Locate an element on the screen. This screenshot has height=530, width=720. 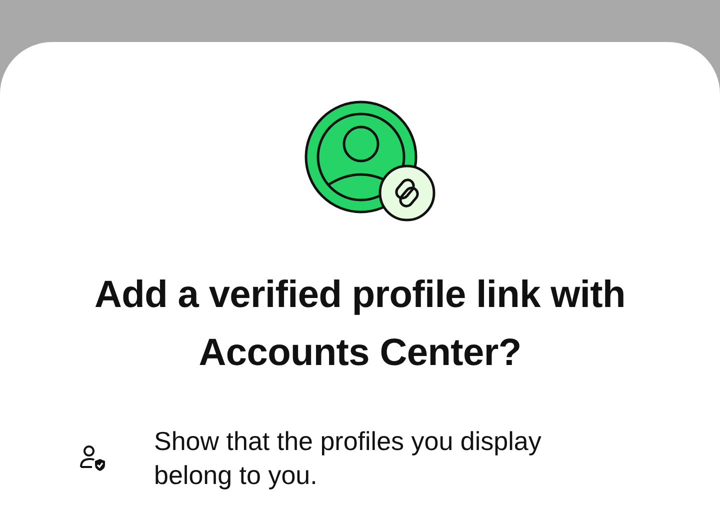
sheet-title: Add a verified profile link with Accounts Center? is located at coordinates (360, 324).